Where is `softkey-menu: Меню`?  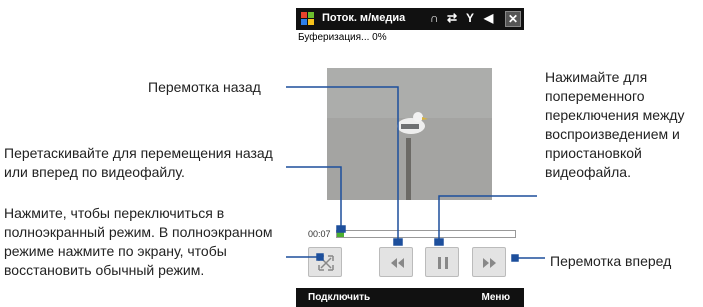
softkey-menu: Меню is located at coordinates (496, 297).